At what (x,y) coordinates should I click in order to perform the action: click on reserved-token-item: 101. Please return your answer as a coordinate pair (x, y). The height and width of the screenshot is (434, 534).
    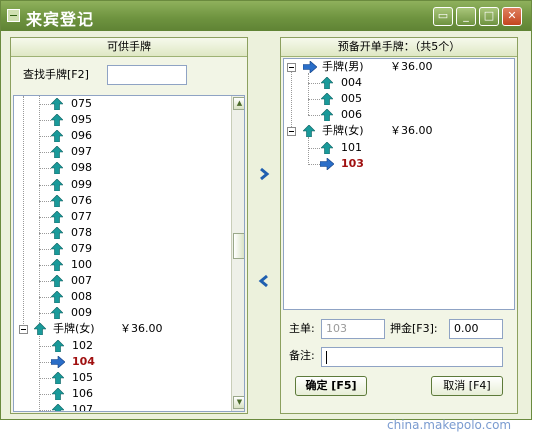
    Looking at the image, I should click on (391, 148).